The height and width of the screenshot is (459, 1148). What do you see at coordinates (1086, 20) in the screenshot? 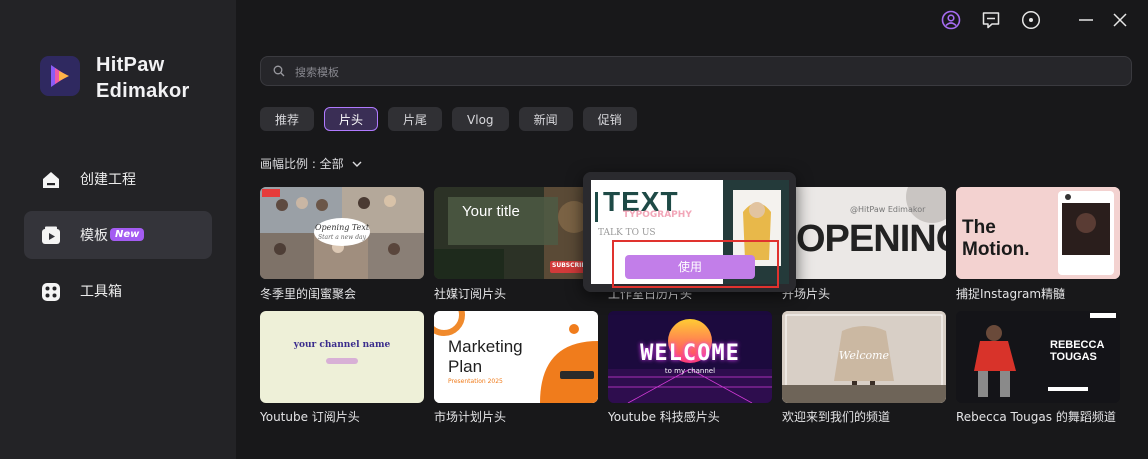
I see `minimize-icon` at bounding box center [1086, 20].